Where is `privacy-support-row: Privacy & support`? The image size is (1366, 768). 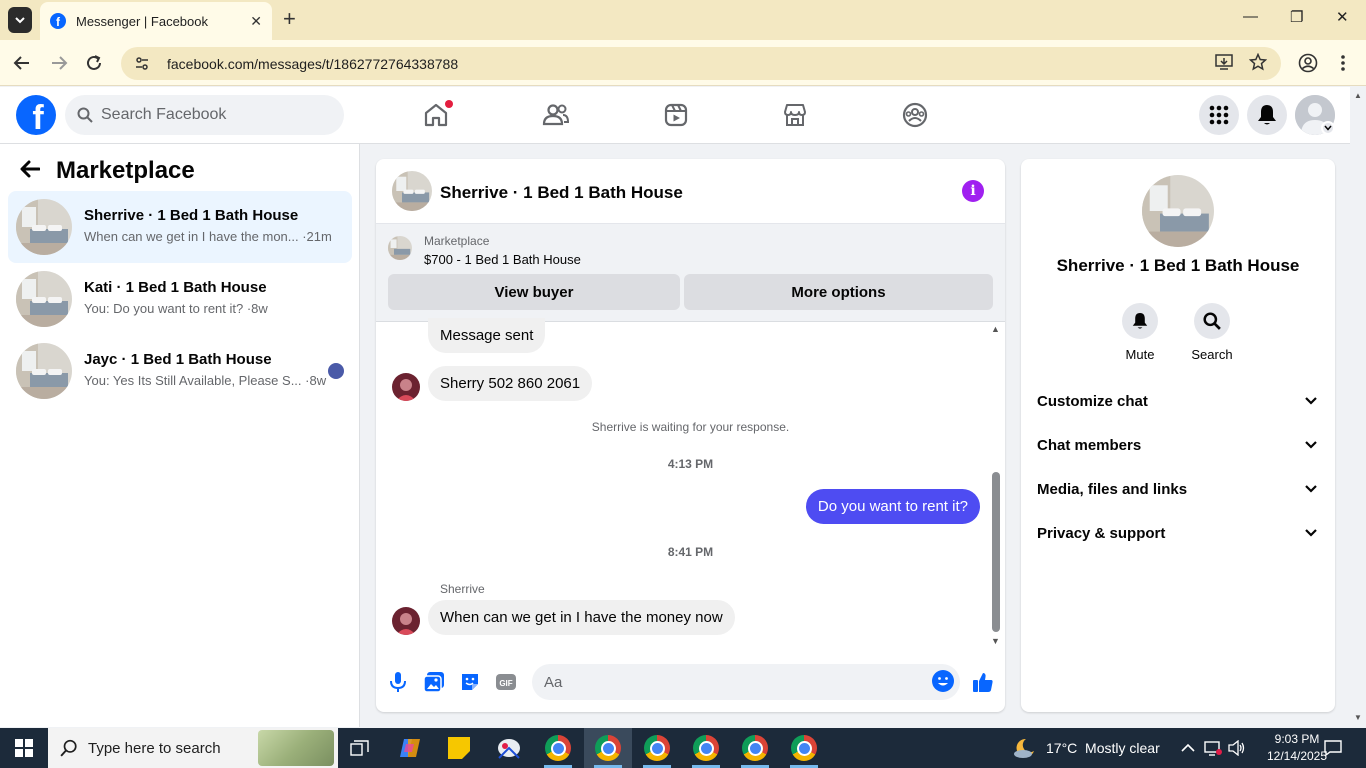
privacy-support-row: Privacy & support is located at coordinates (1178, 533).